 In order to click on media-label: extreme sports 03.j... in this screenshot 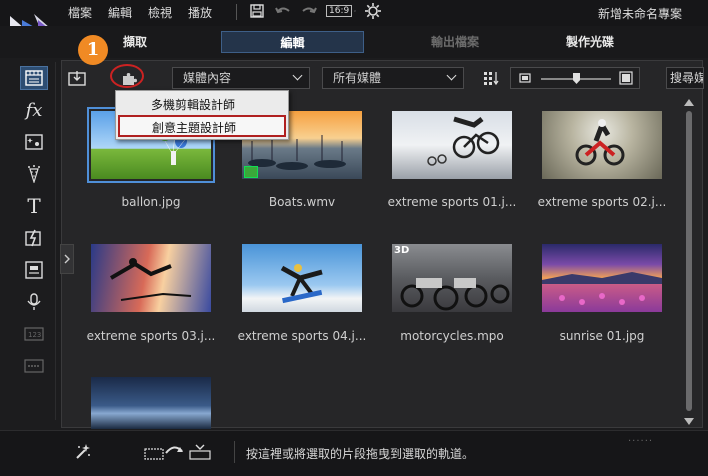, I will do `click(151, 336)`.